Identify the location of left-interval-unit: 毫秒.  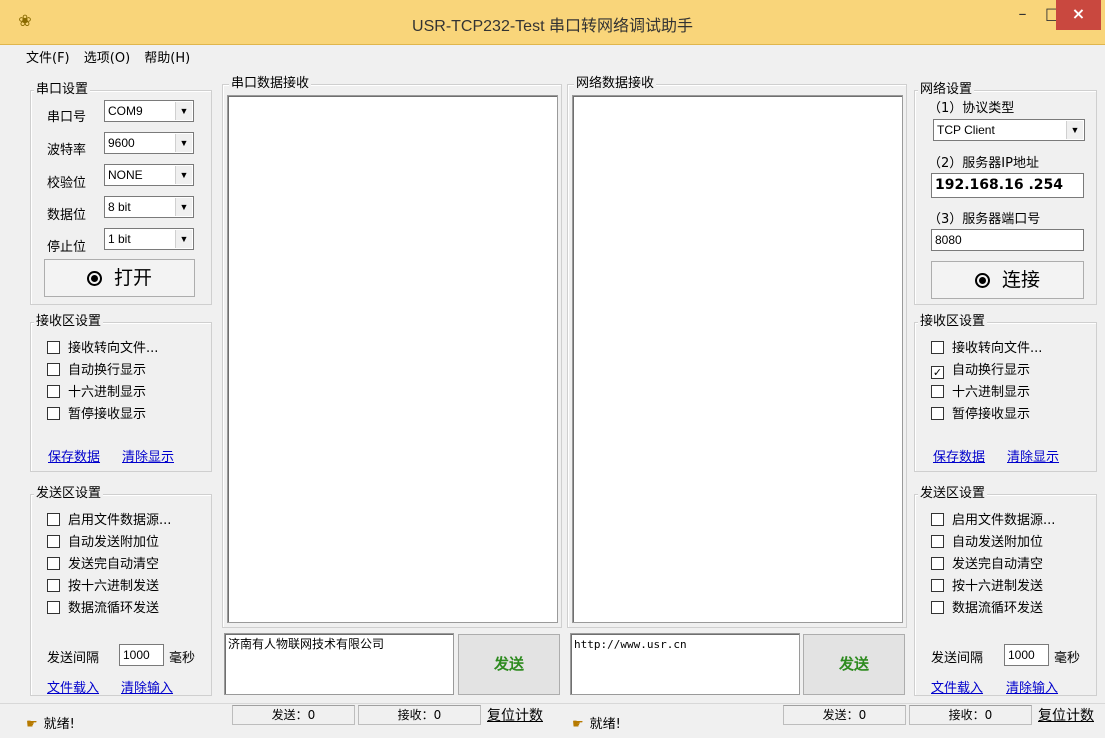
(182, 658).